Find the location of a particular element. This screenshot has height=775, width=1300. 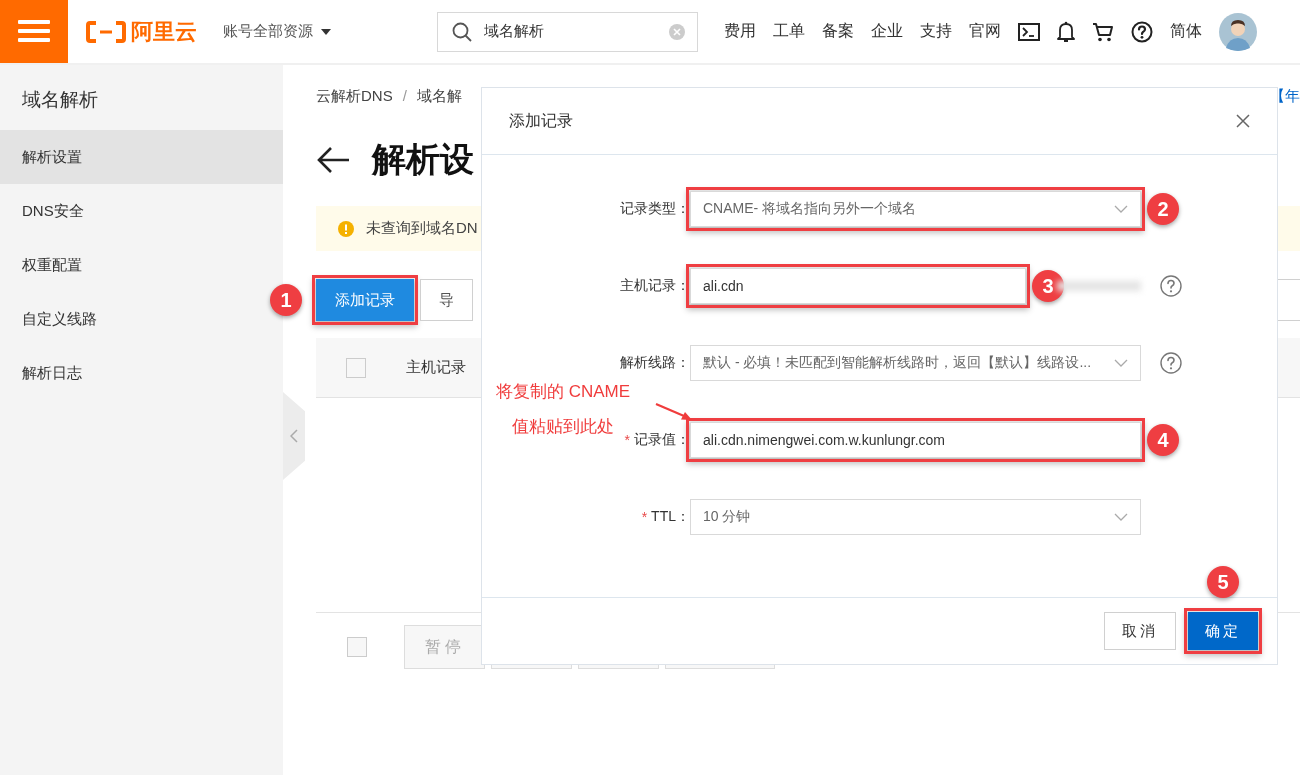

warning-icon is located at coordinates (346, 228).